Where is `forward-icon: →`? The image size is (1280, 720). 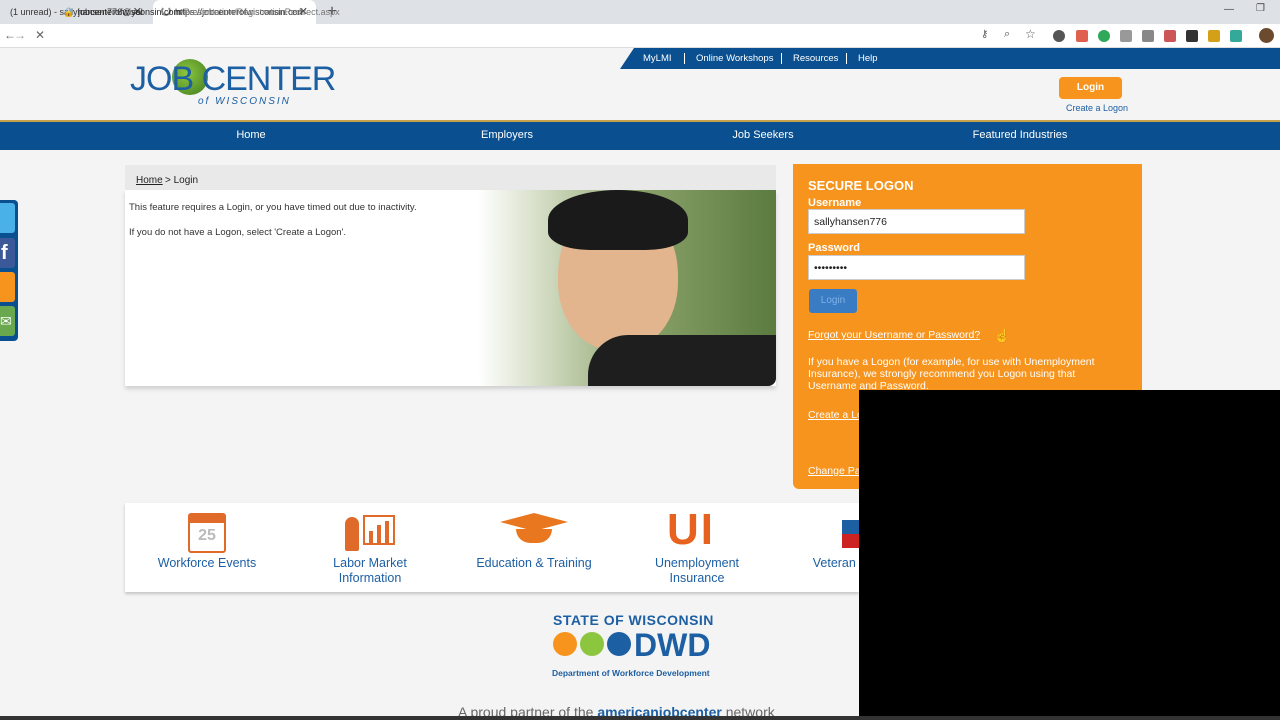 forward-icon: → is located at coordinates (20, 35).